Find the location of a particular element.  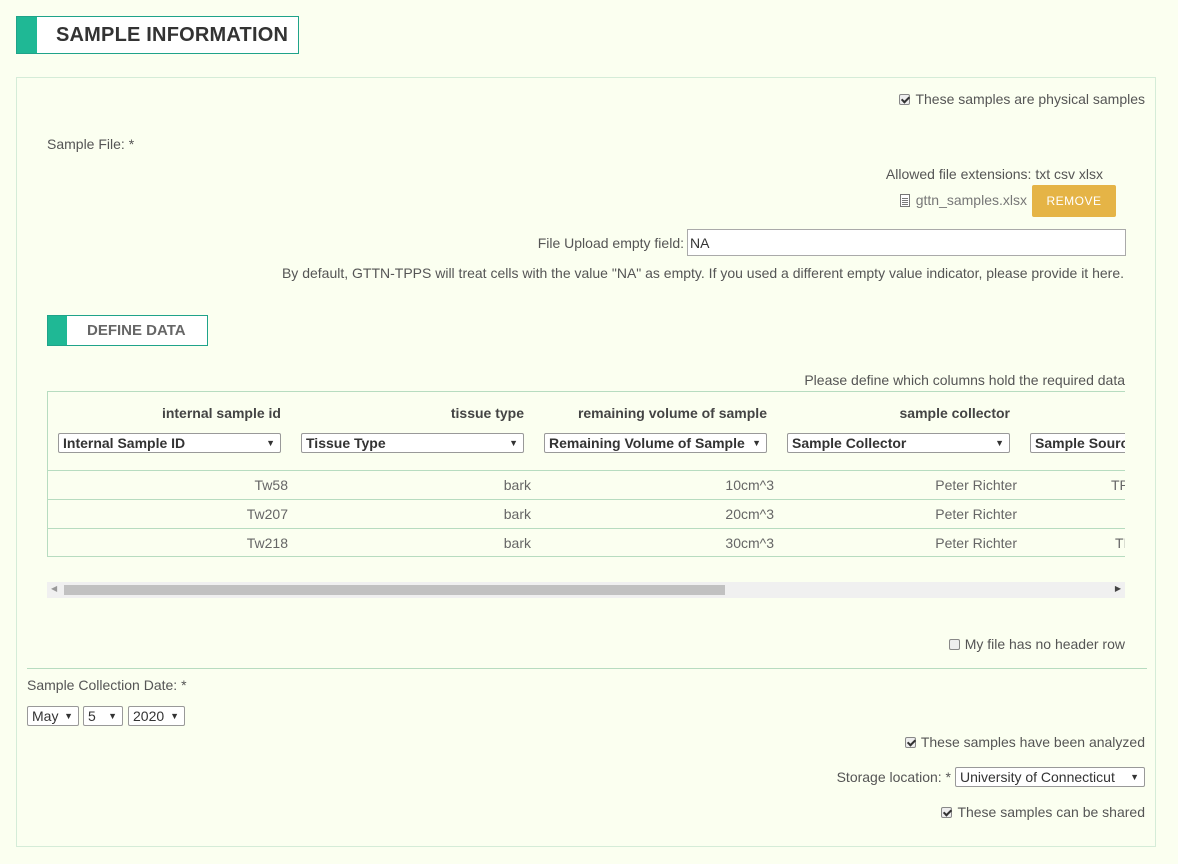

day-select: 5 ▼ is located at coordinates (103, 716).